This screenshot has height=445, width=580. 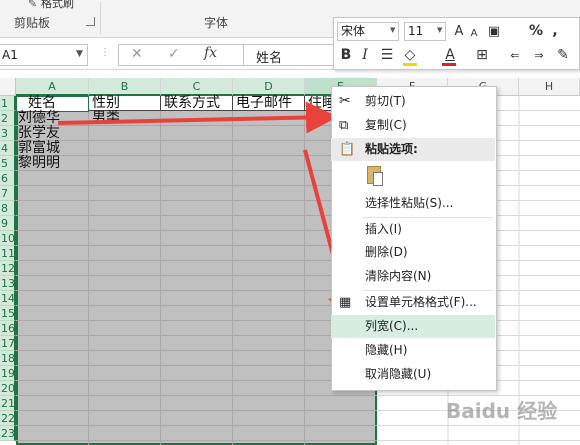 I want to click on increase-decimal-icon: ⇐, so click(x=515, y=55).